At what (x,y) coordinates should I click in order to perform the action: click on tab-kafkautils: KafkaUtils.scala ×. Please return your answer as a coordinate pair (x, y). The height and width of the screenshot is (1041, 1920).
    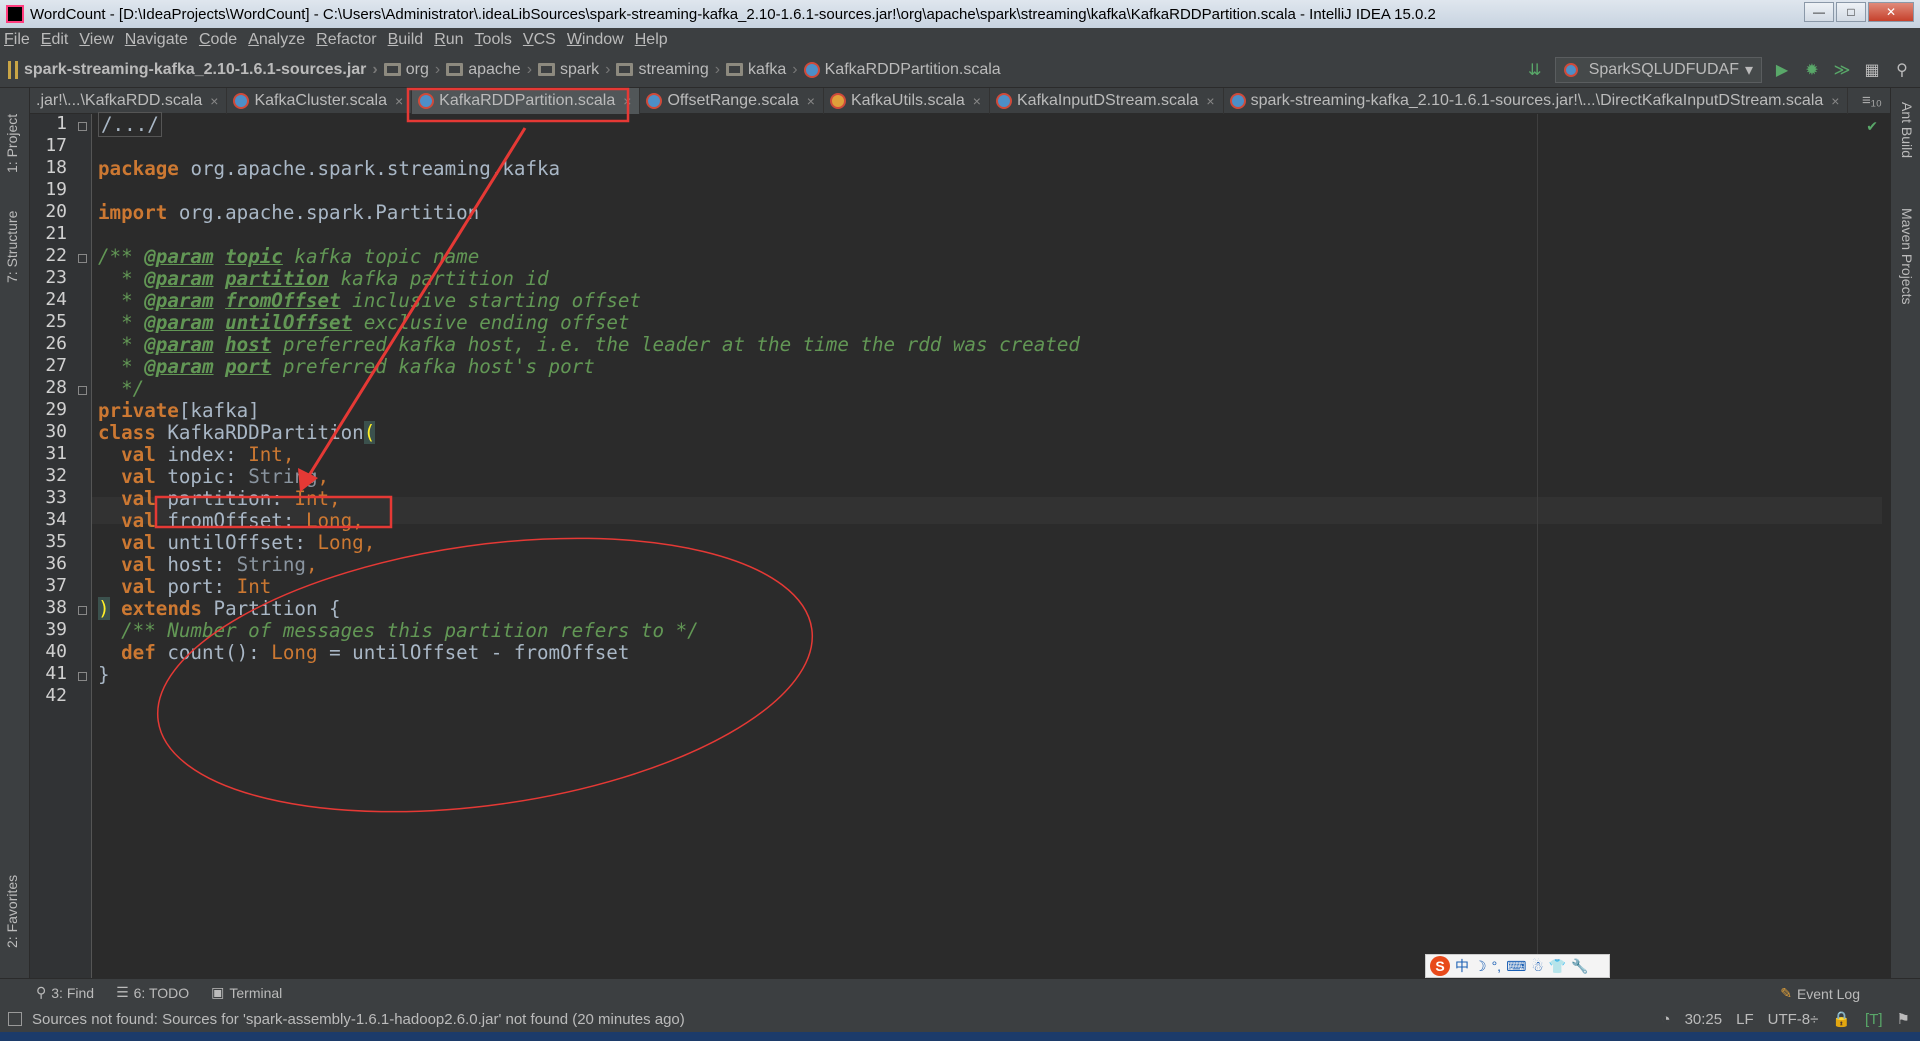
    Looking at the image, I should click on (907, 100).